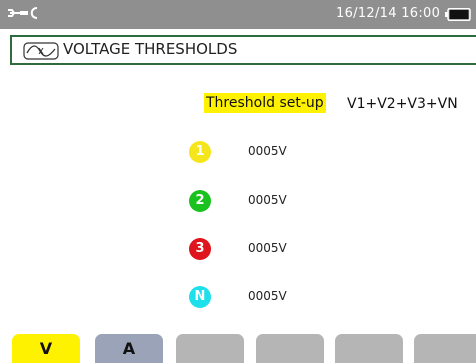 This screenshot has height=364, width=476. What do you see at coordinates (238, 153) in the screenshot?
I see `phase-row-1: 1 0005V` at bounding box center [238, 153].